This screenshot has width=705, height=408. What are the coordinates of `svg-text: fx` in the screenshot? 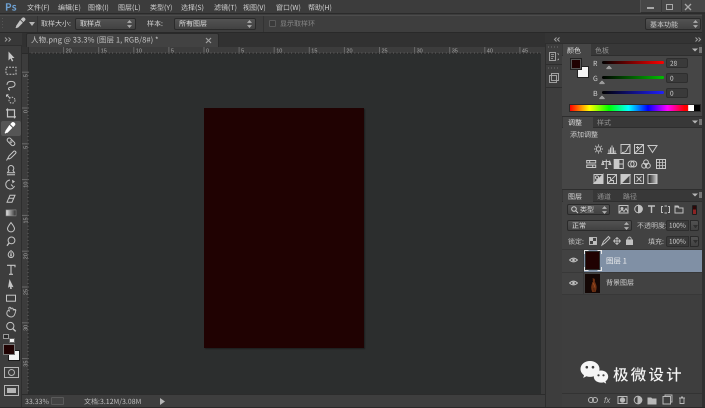 It's located at (607, 400).